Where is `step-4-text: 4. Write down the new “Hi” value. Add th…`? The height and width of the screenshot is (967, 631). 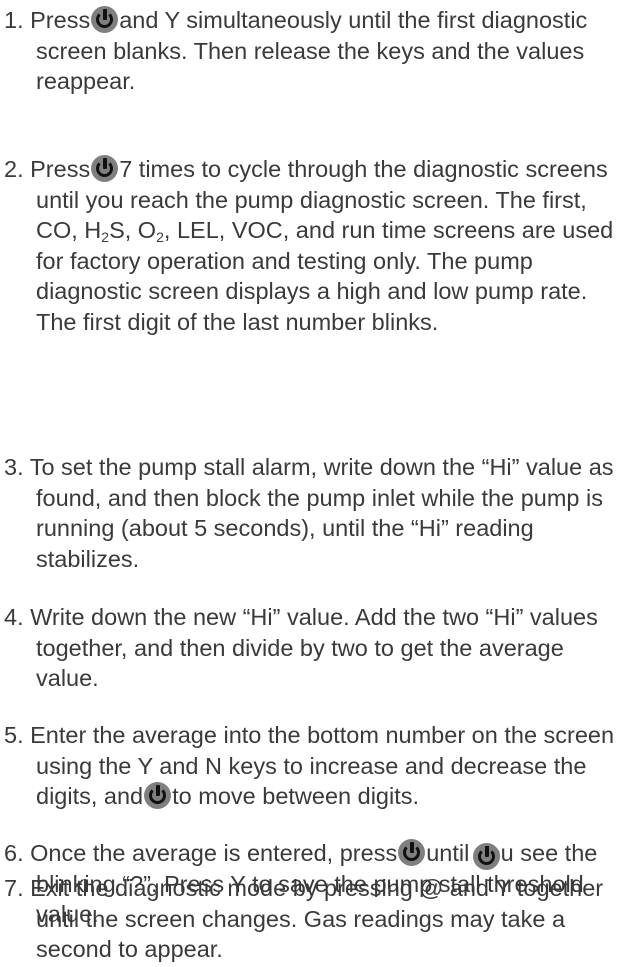 step-4-text: 4. Write down the new “Hi” value. Add th… is located at coordinates (301, 647).